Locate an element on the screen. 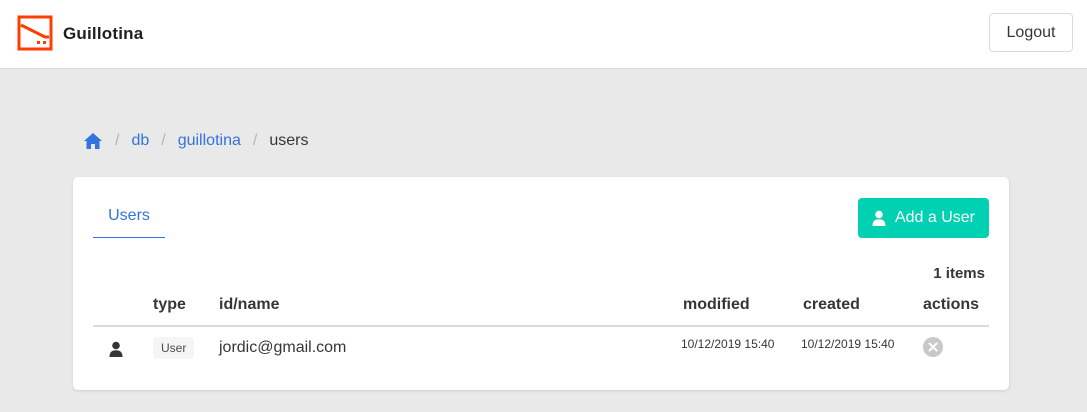  table-header: type id/name modified created actions is located at coordinates (541, 311).